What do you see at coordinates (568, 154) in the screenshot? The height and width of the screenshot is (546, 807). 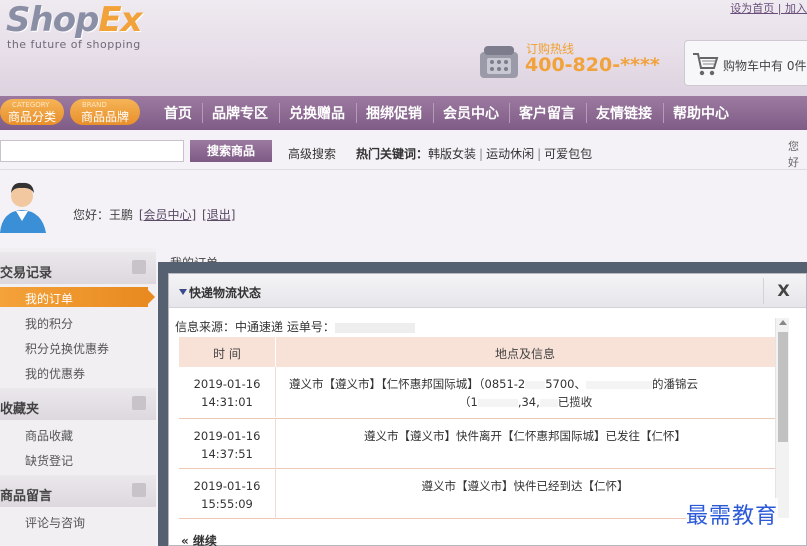 I see `hot-keyword-link: 可爱包包` at bounding box center [568, 154].